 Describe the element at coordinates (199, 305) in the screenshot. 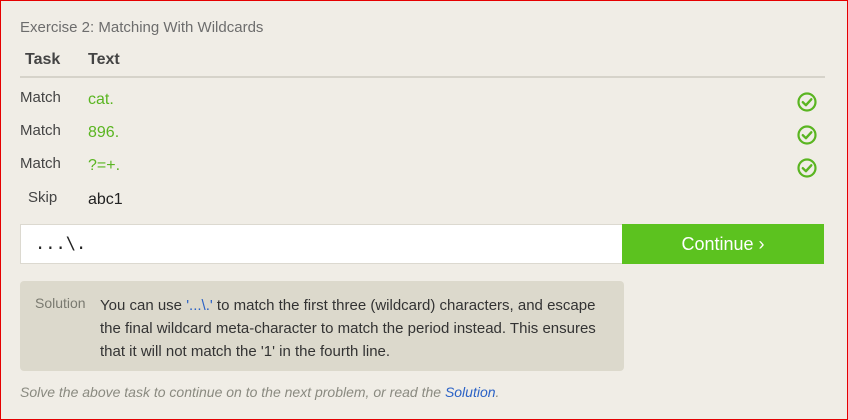

I see `solution-code: '...\.'` at that location.